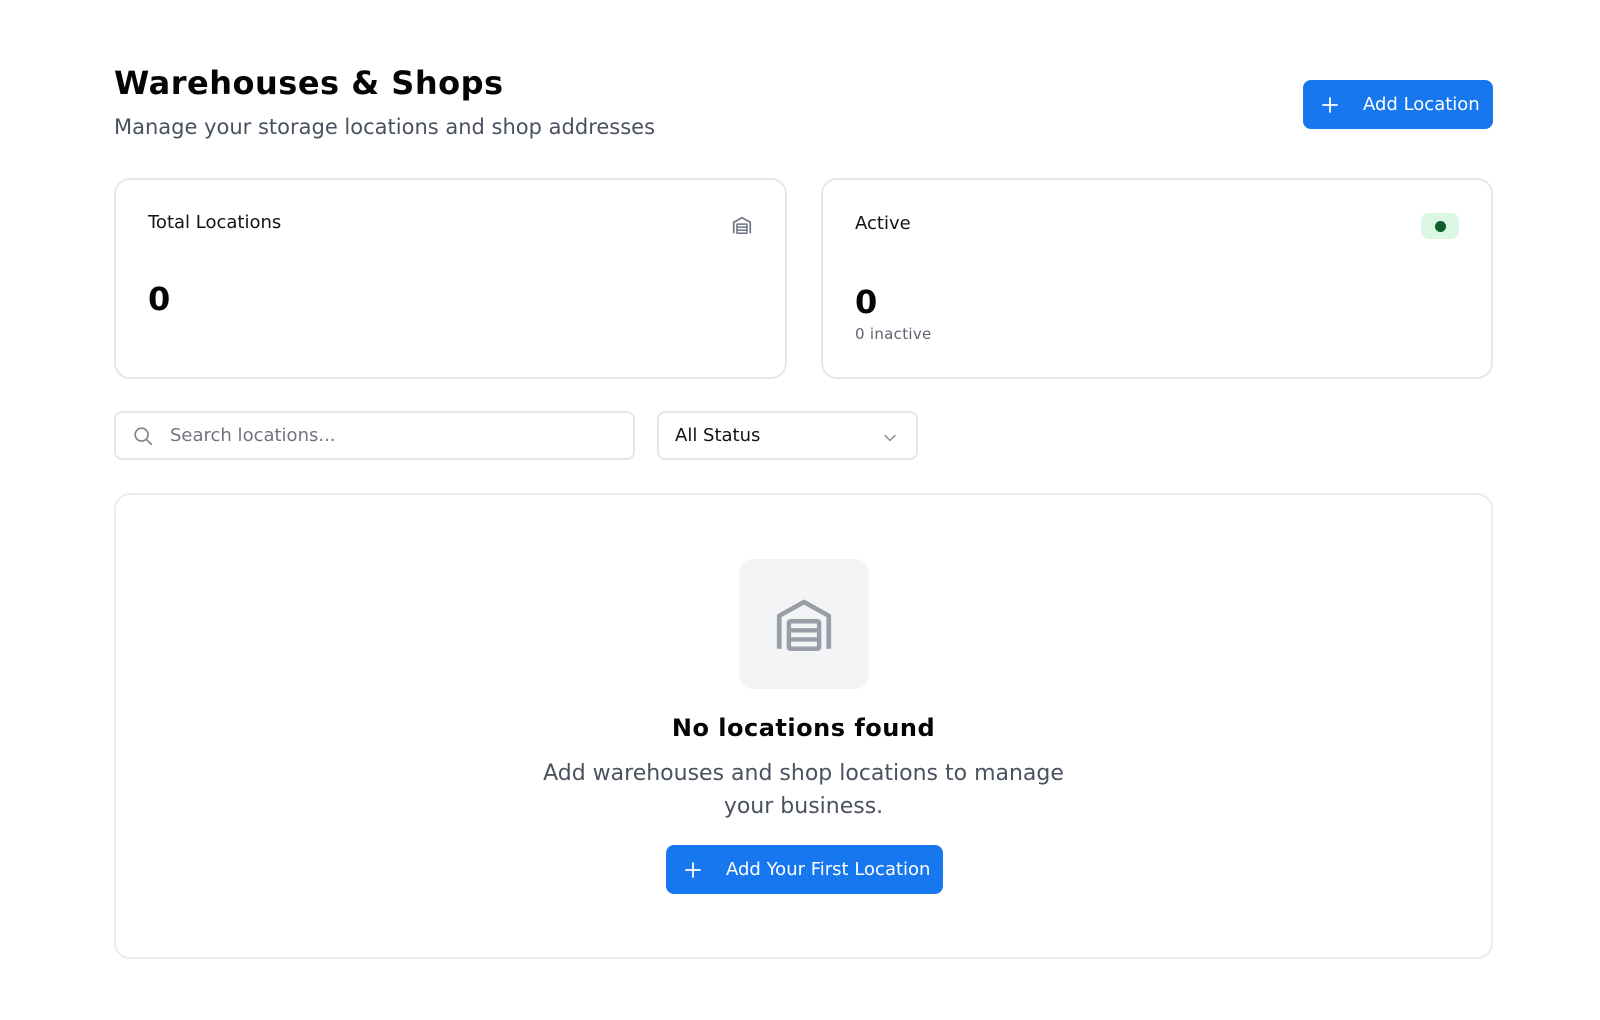 The width and height of the screenshot is (1600, 1020). I want to click on search-input, so click(390, 435).